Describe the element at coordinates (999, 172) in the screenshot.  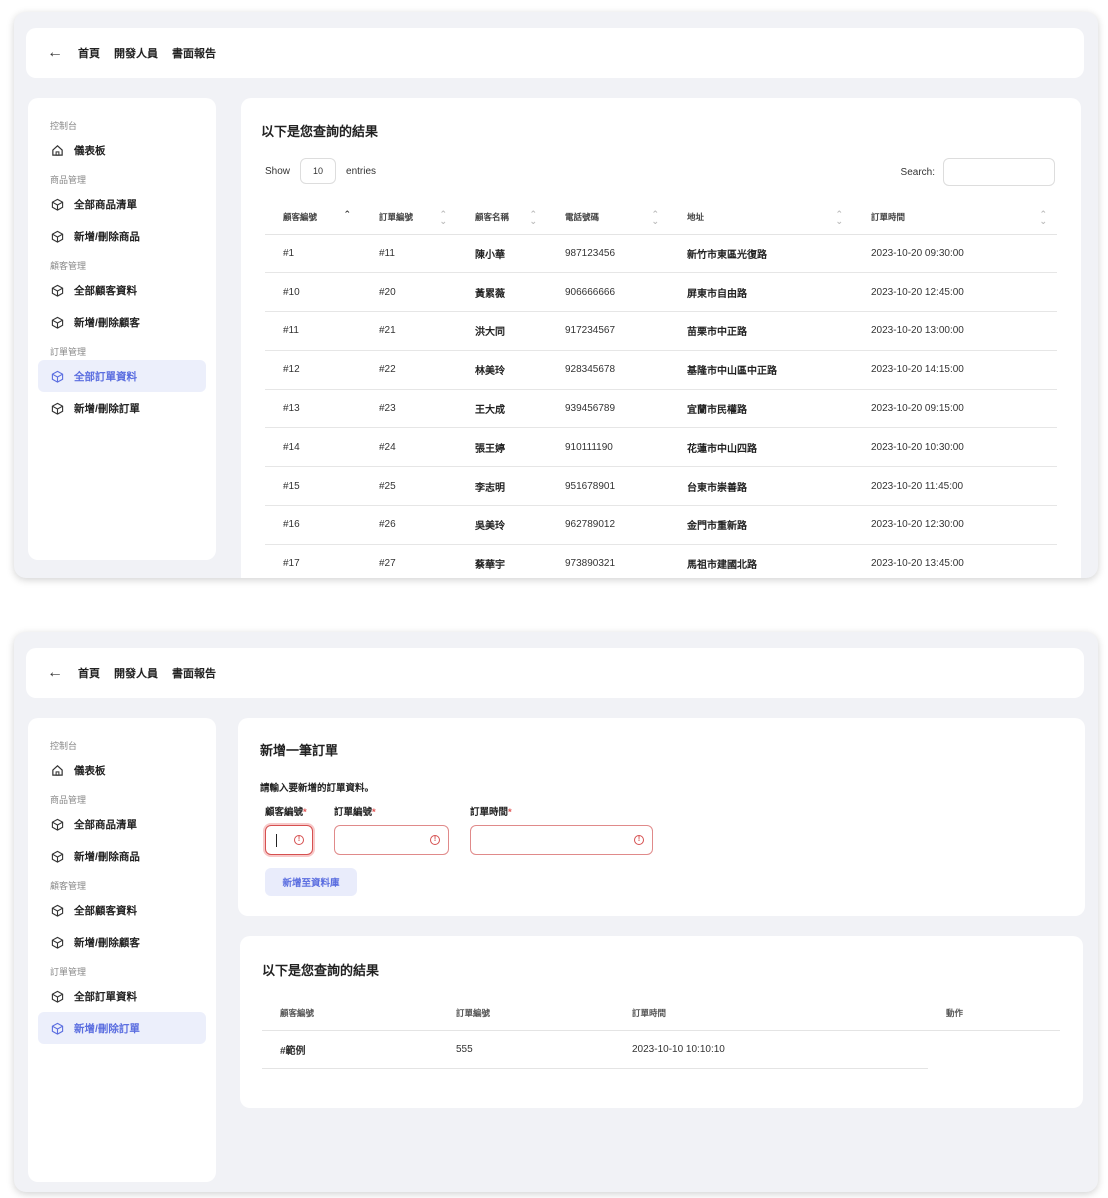
I see `search-input` at that location.